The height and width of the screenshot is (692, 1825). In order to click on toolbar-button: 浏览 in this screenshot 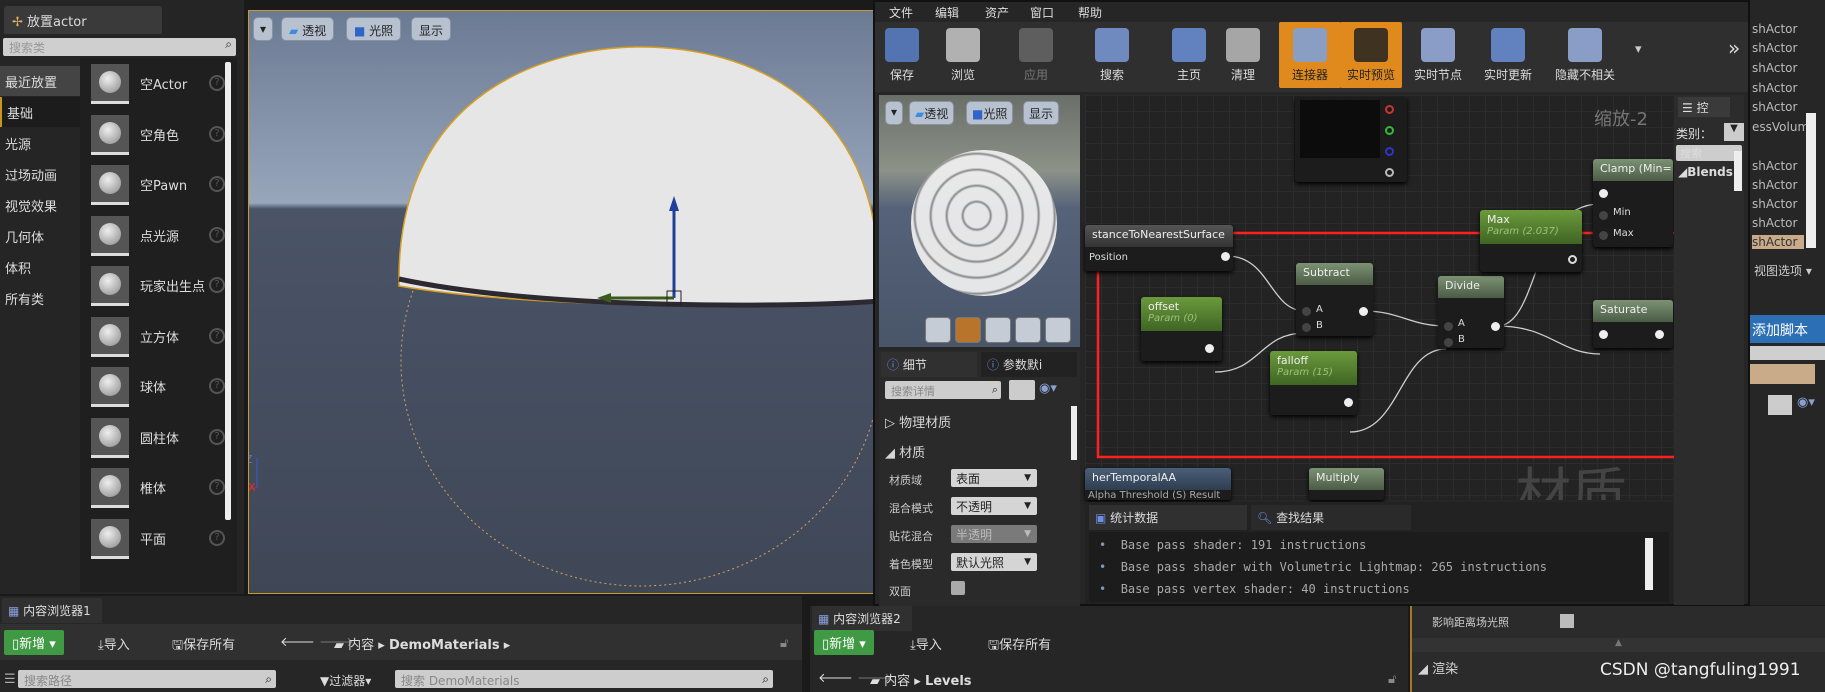, I will do `click(963, 55)`.